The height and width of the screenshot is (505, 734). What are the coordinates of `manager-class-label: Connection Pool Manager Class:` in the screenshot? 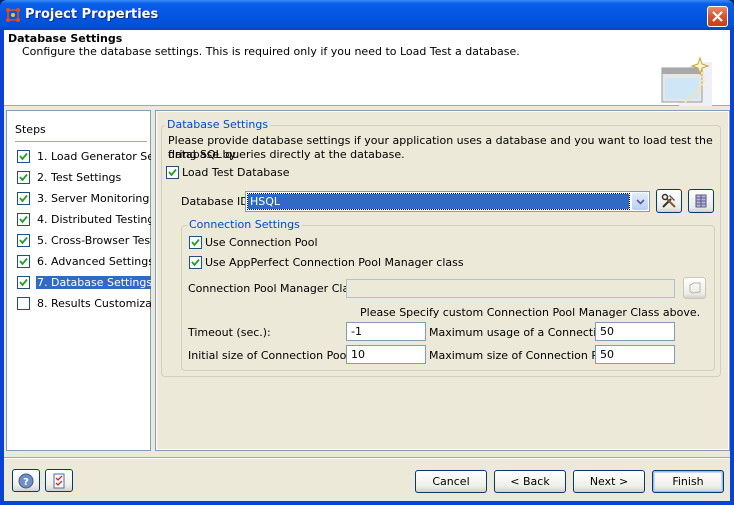 It's located at (276, 288).